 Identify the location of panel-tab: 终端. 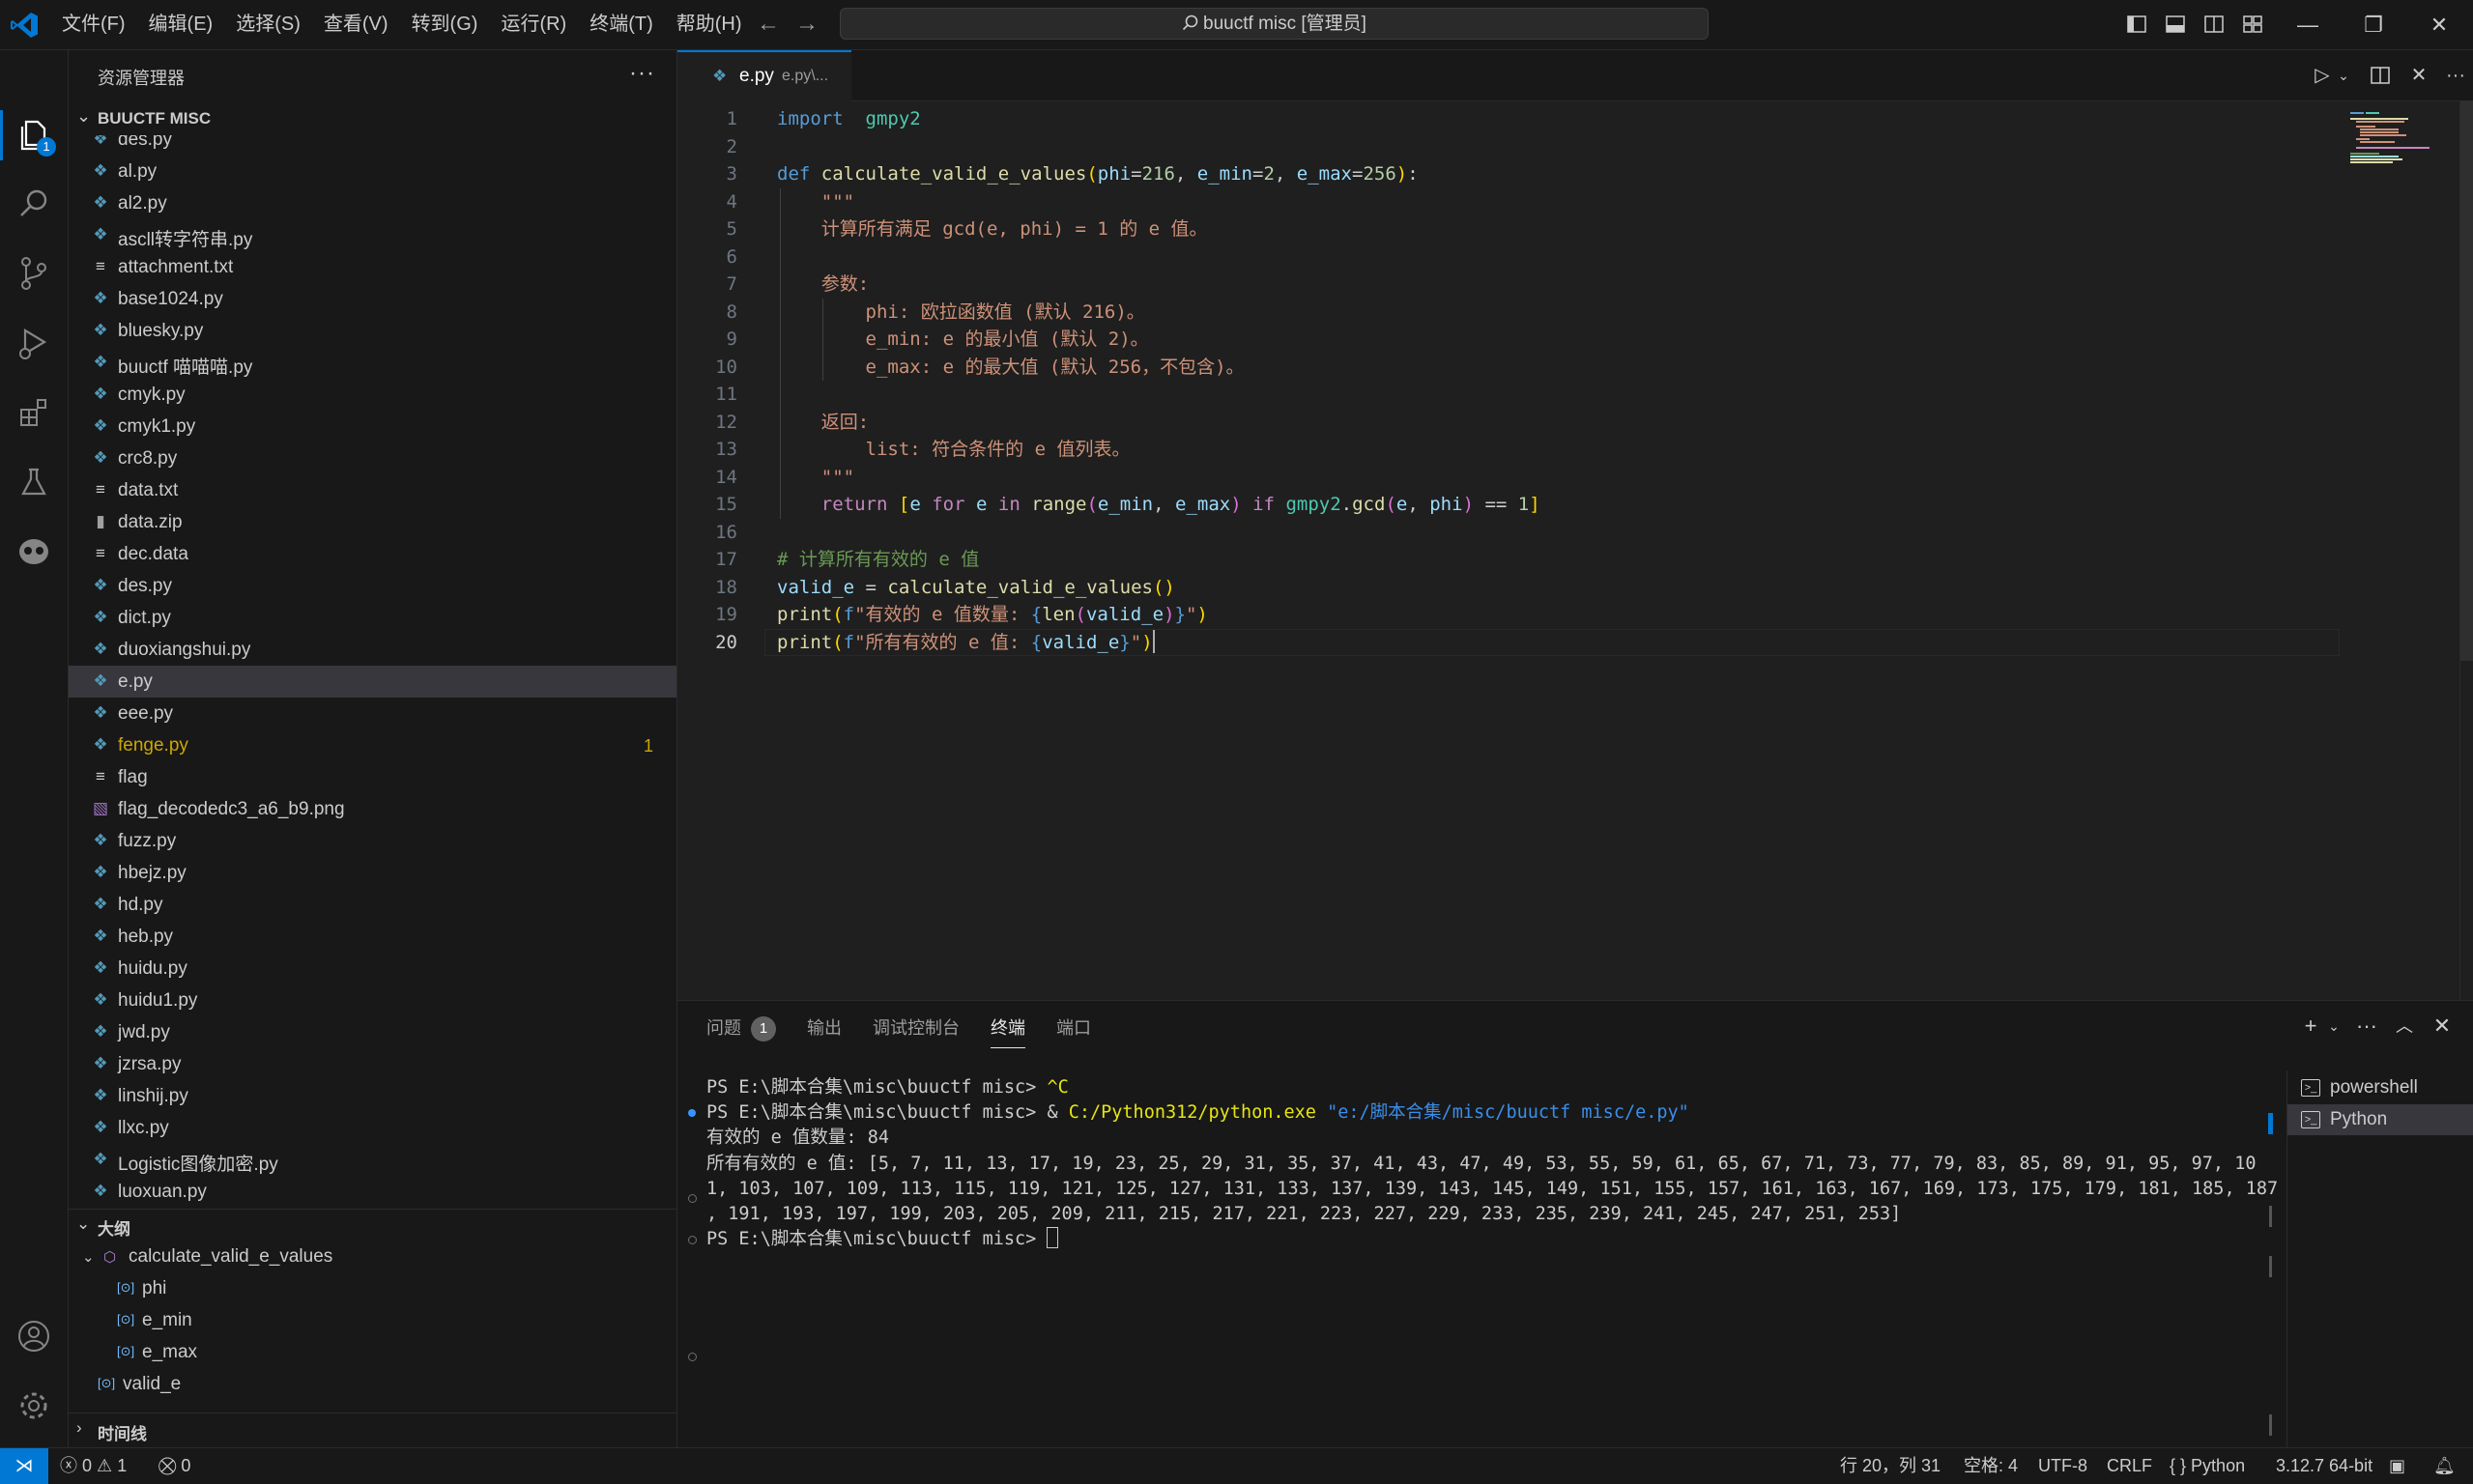
(1008, 1028).